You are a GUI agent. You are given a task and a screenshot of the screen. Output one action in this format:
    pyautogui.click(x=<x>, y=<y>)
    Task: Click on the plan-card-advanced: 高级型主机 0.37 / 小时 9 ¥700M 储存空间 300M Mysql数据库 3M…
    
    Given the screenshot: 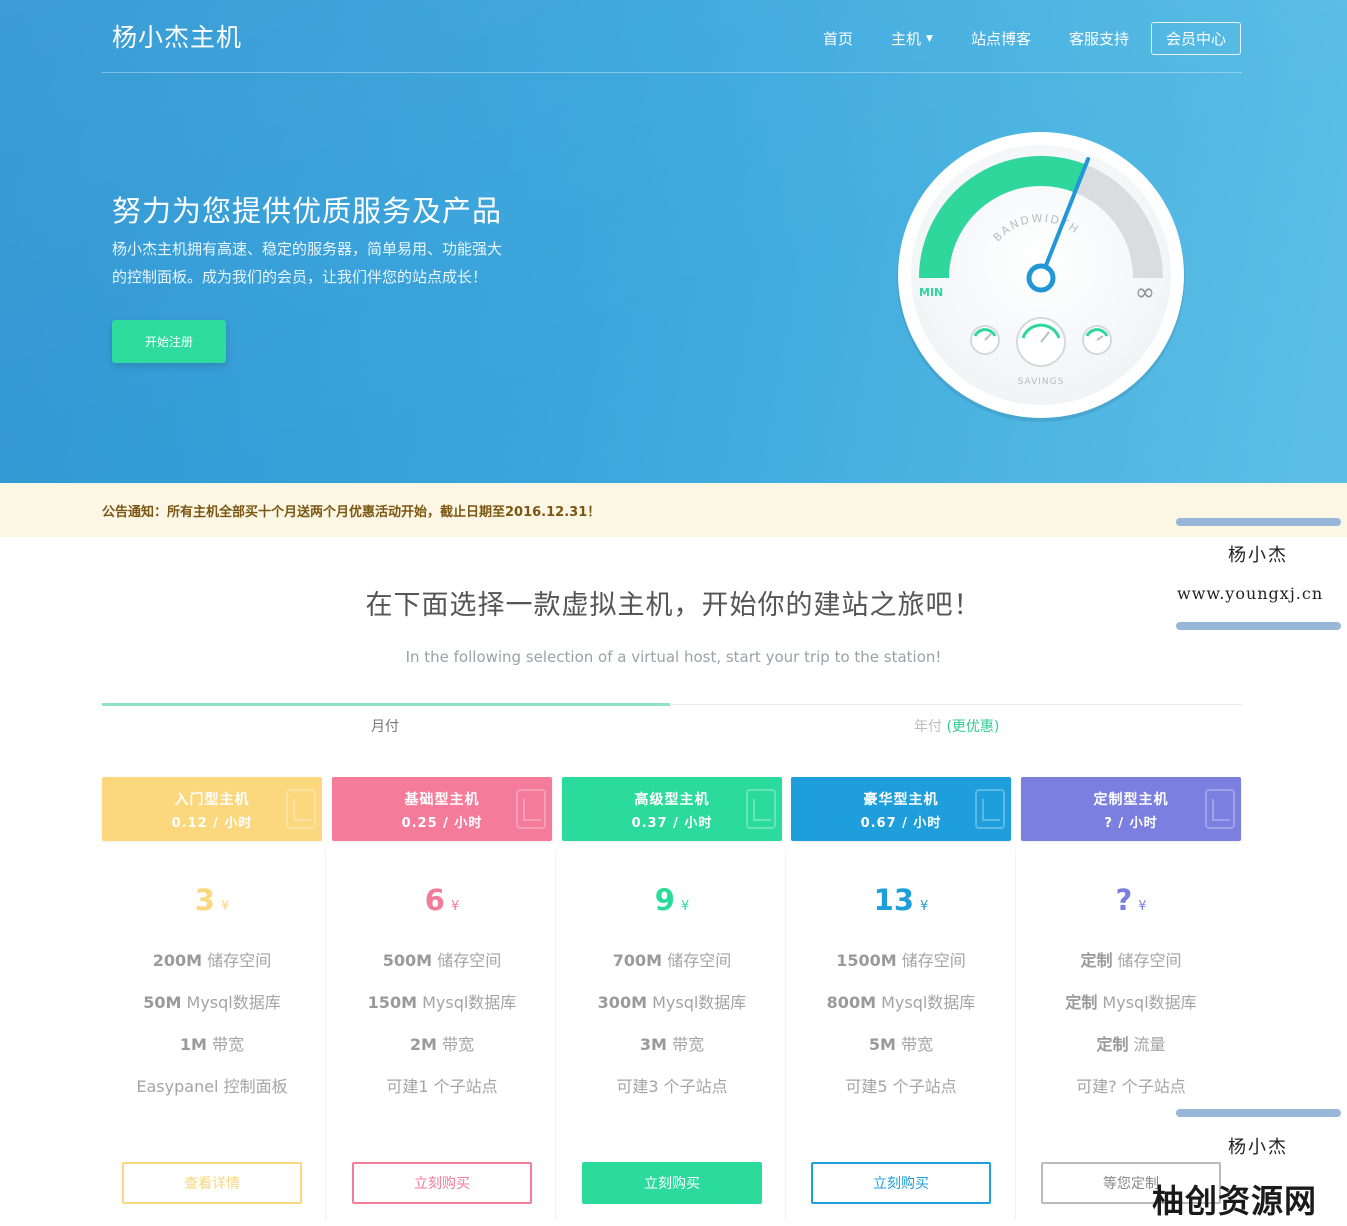 What is the action you would take?
    pyautogui.click(x=672, y=992)
    